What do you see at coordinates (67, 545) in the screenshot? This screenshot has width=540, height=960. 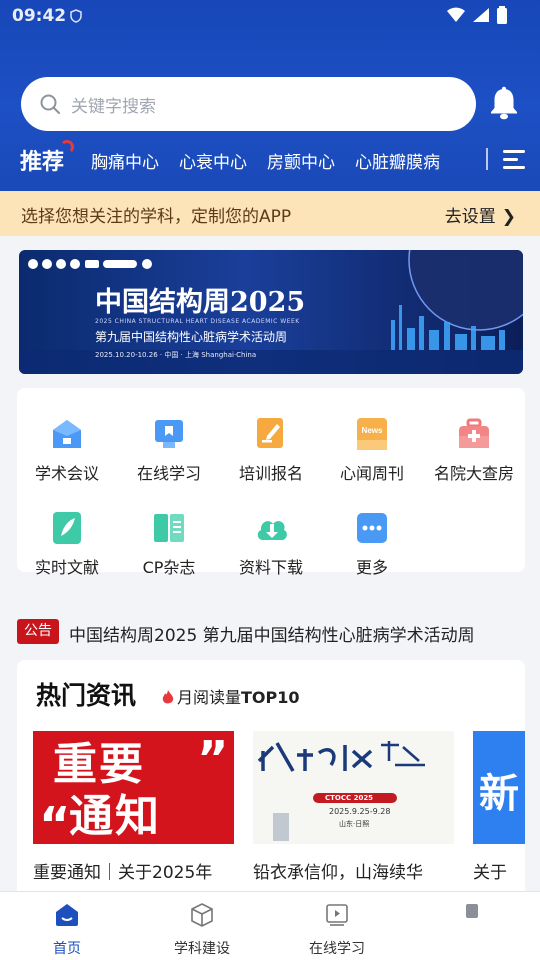 I see `grid-item-live-literature: 实时文献` at bounding box center [67, 545].